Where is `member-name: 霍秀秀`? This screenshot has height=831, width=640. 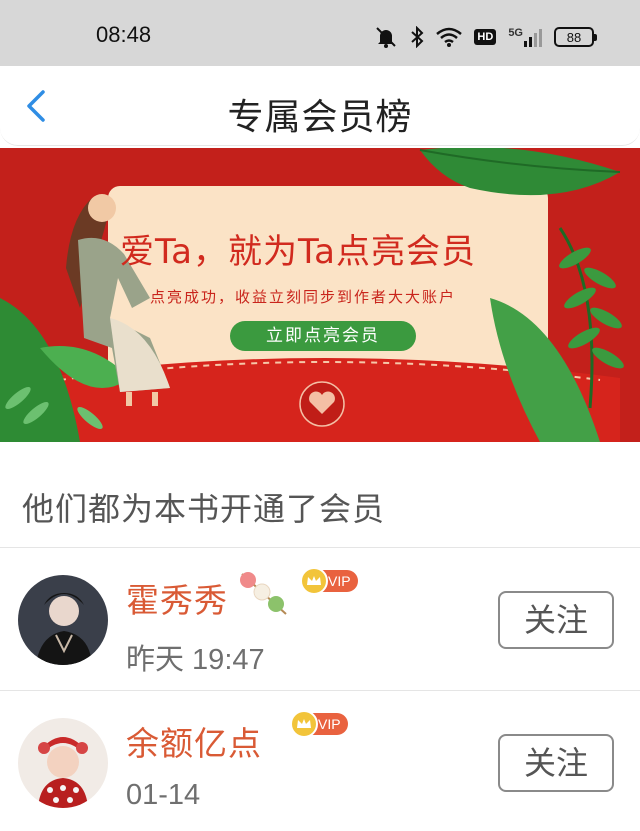
member-name: 霍秀秀 is located at coordinates (177, 598).